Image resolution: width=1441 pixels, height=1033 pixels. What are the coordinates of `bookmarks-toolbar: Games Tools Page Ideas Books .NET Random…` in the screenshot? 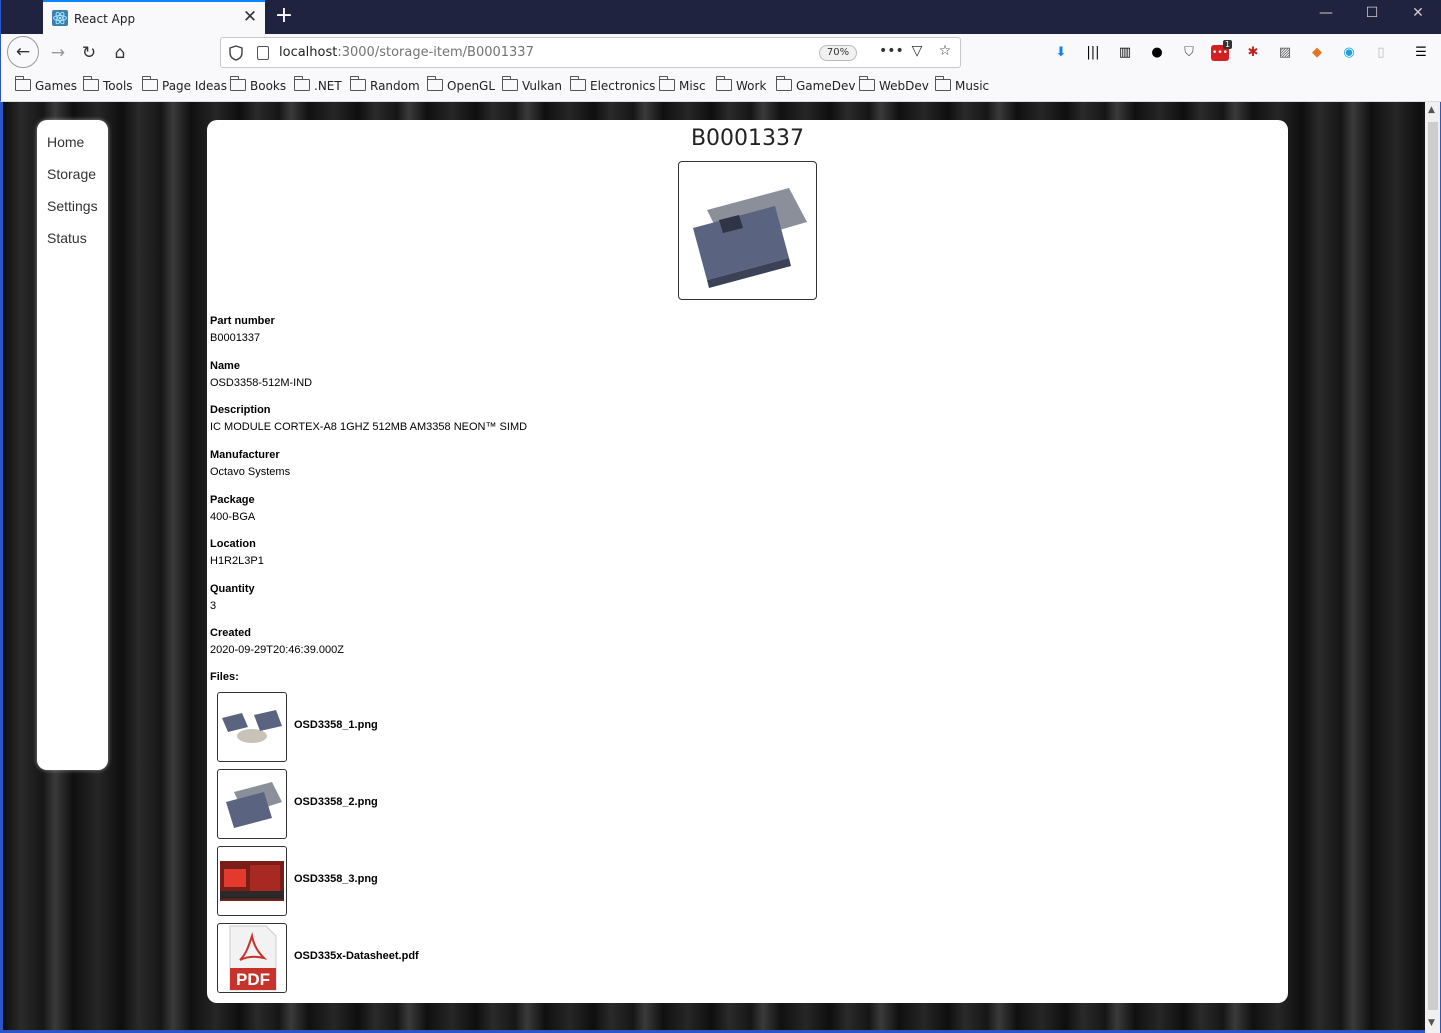 It's located at (720, 86).